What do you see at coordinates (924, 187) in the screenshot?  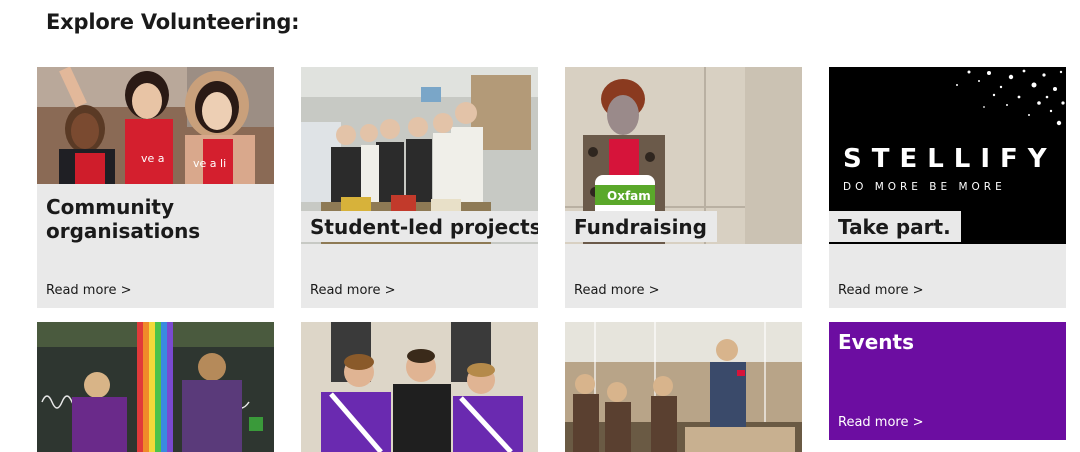 I see `stellify-tagline: DO MORE BE MORE` at bounding box center [924, 187].